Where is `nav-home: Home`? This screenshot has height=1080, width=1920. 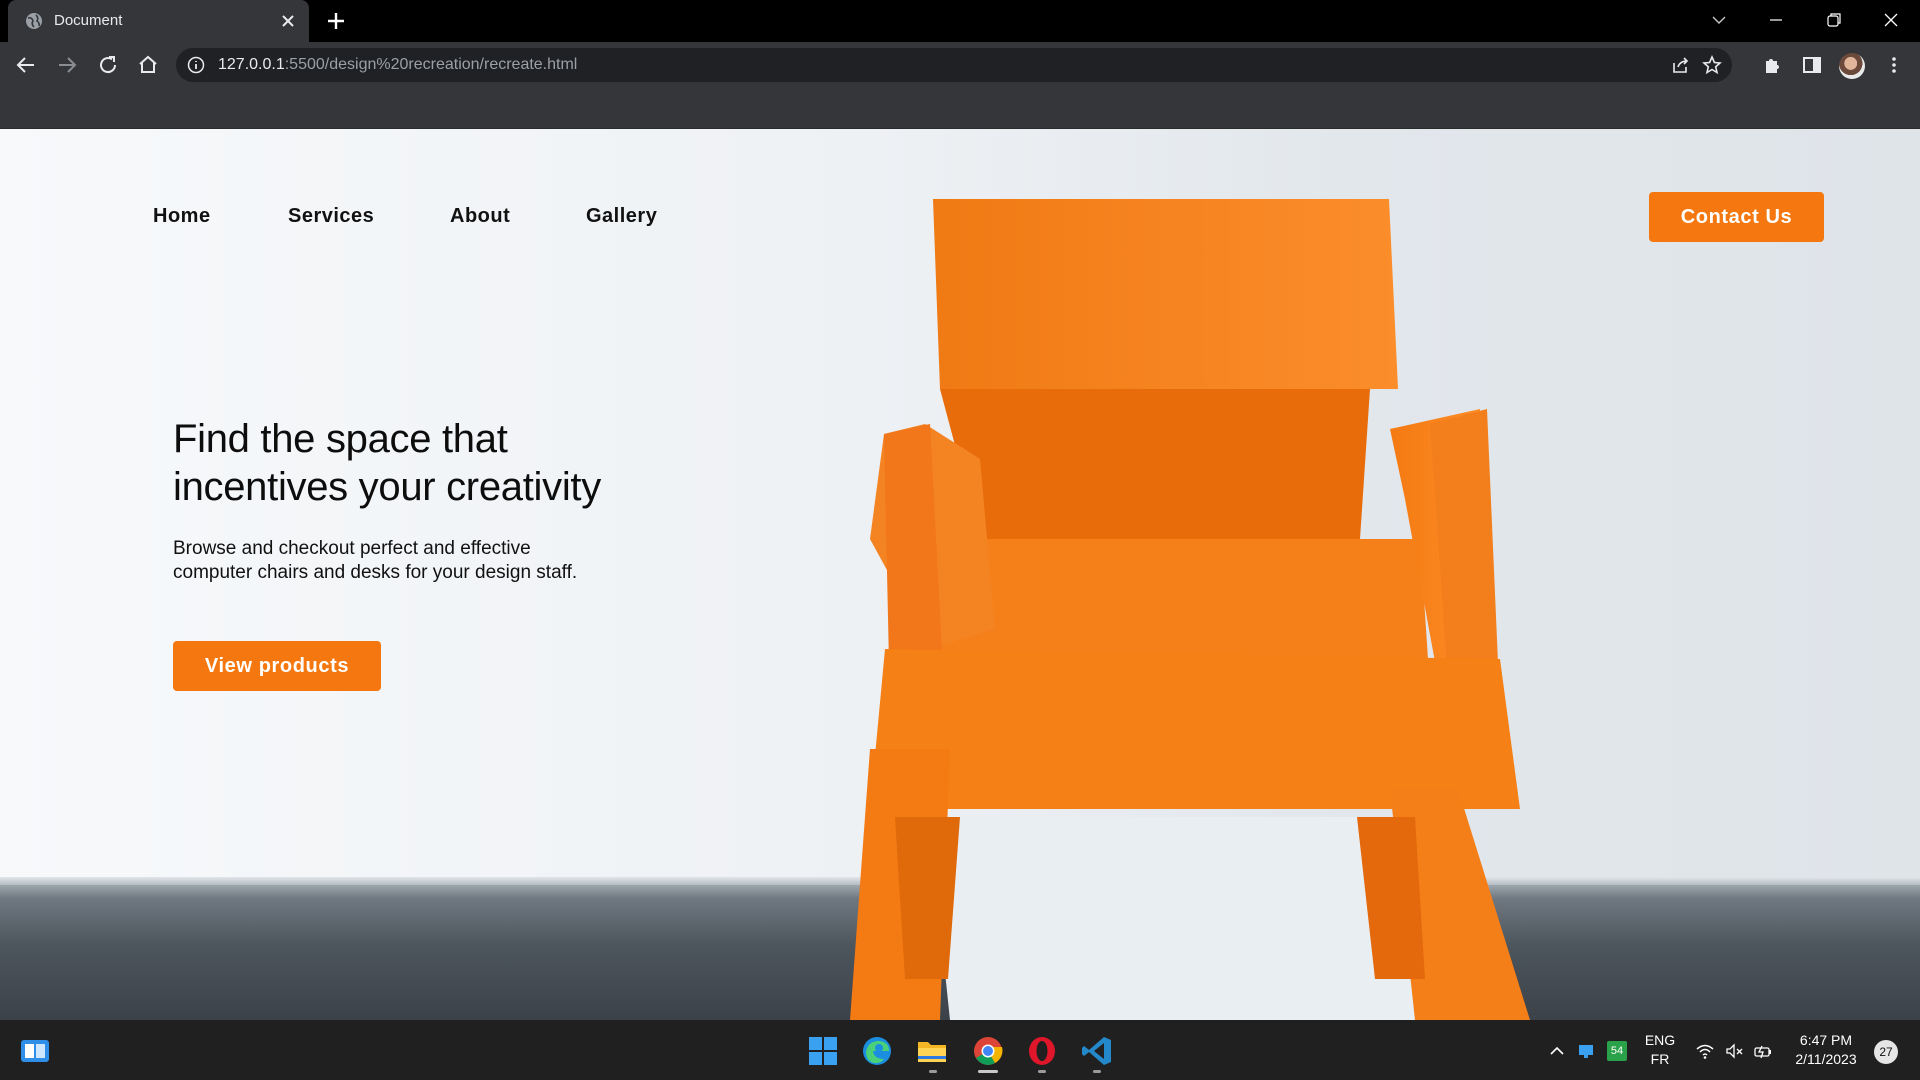
nav-home: Home is located at coordinates (182, 216).